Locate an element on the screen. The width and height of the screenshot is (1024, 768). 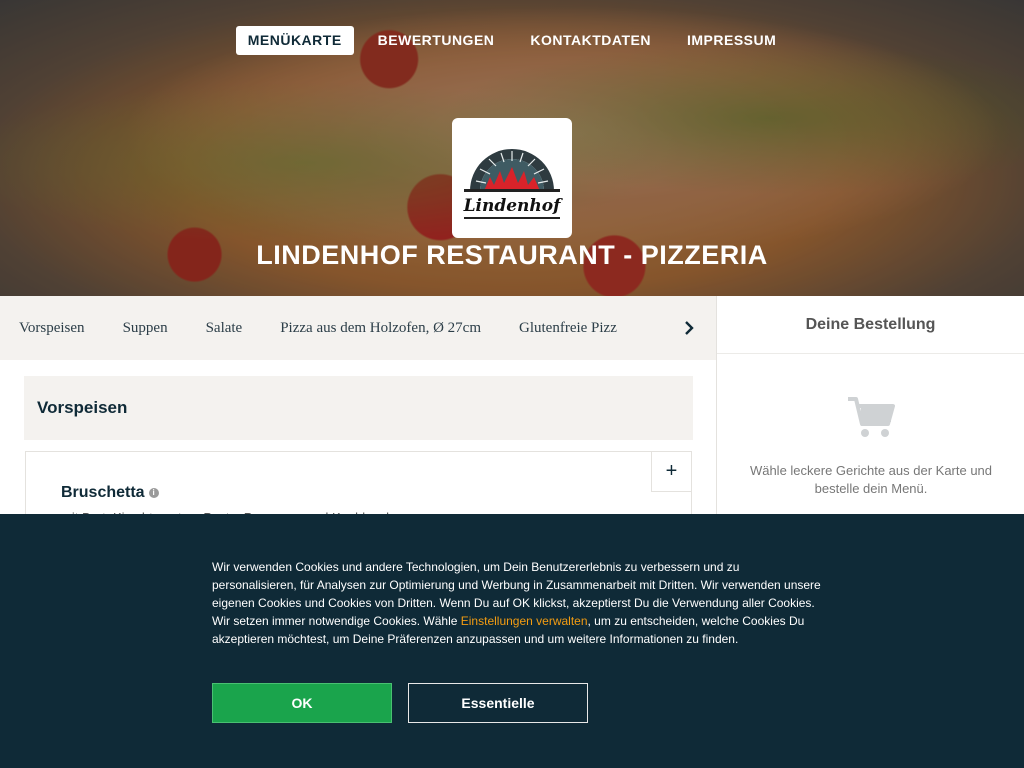
nav-impressum: IMPRESSUM is located at coordinates (731, 40).